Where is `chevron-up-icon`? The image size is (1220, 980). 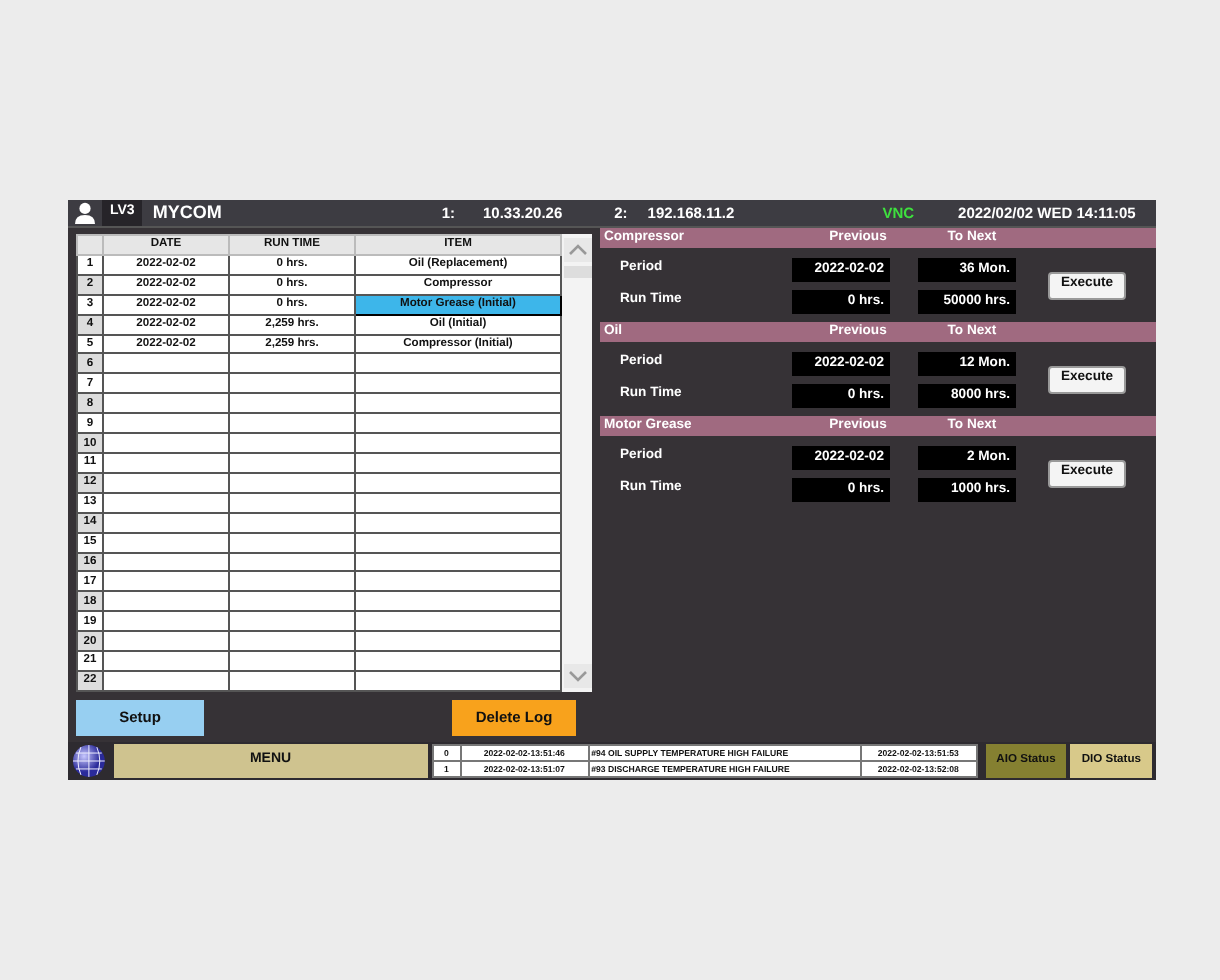
chevron-up-icon is located at coordinates (577, 250).